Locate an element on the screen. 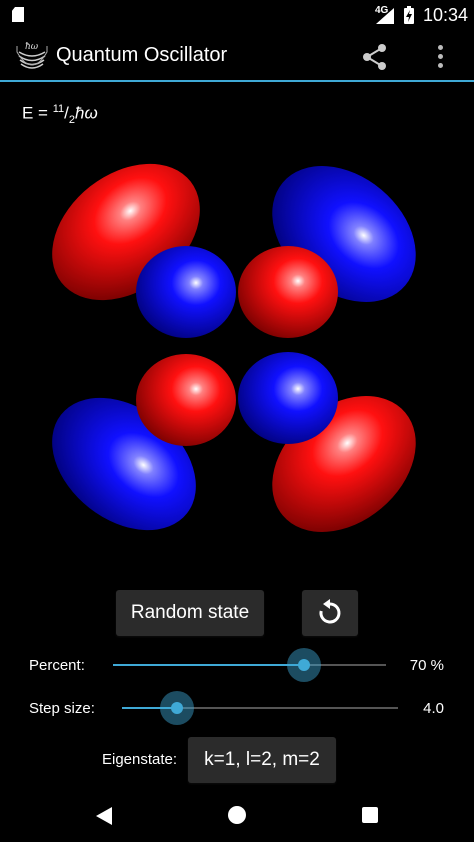 This screenshot has width=474, height=842. step-size-value: 4.0 is located at coordinates (433, 708).